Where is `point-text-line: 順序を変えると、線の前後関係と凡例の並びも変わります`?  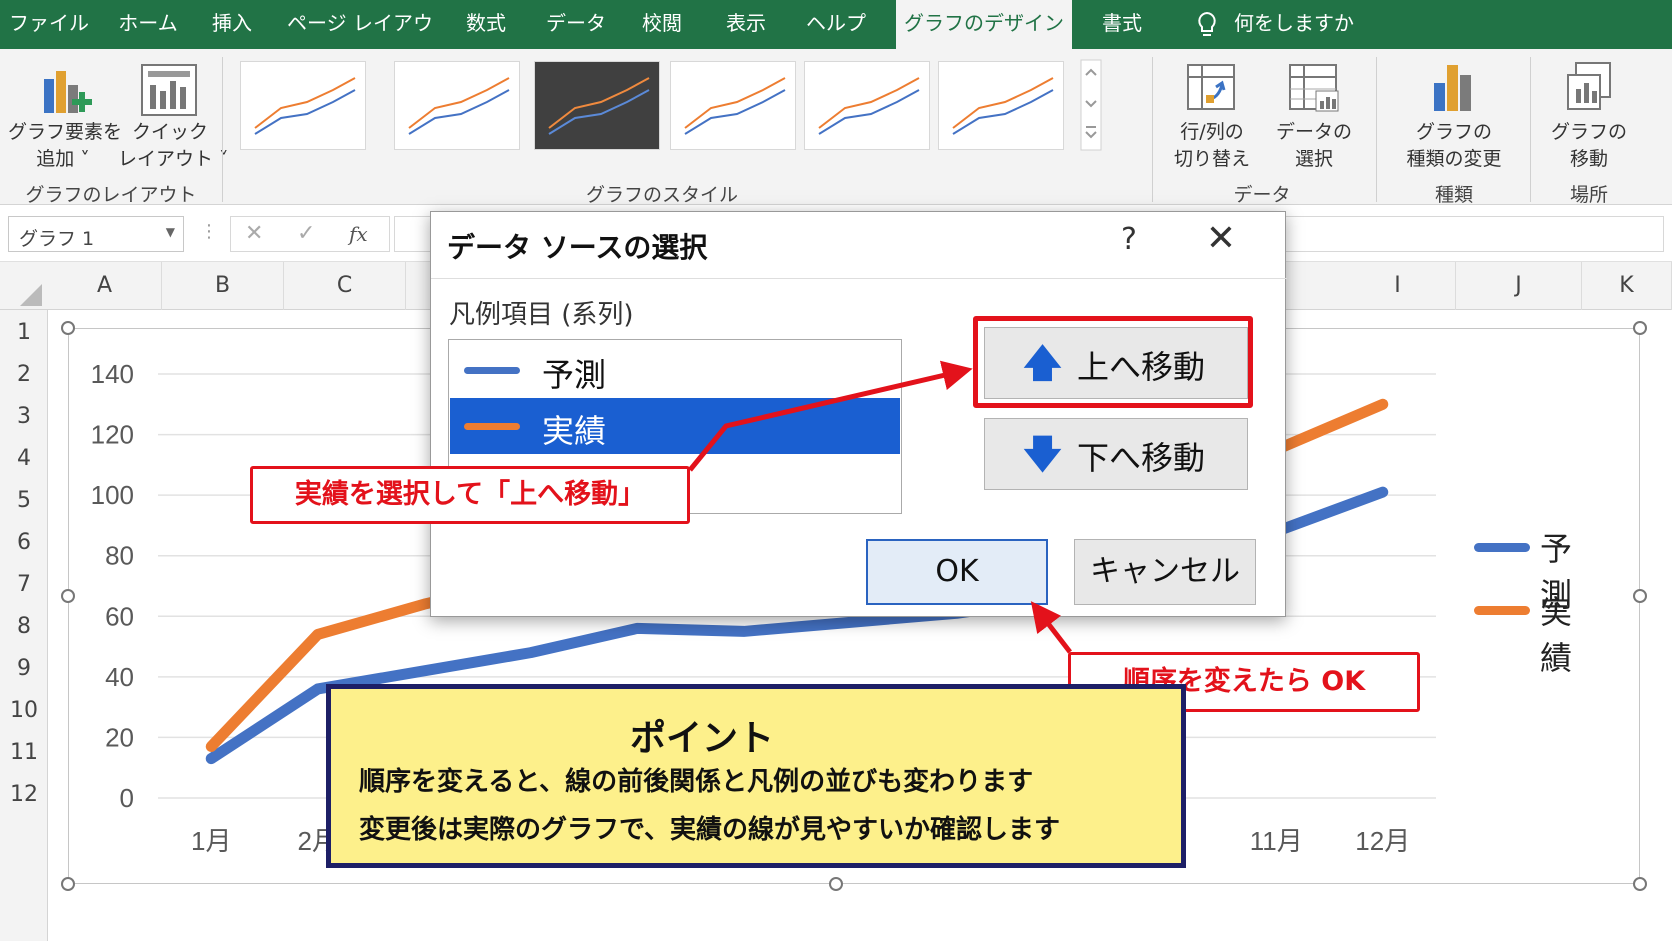 point-text-line: 順序を変えると、線の前後関係と凡例の並びも変わります is located at coordinates (696, 782).